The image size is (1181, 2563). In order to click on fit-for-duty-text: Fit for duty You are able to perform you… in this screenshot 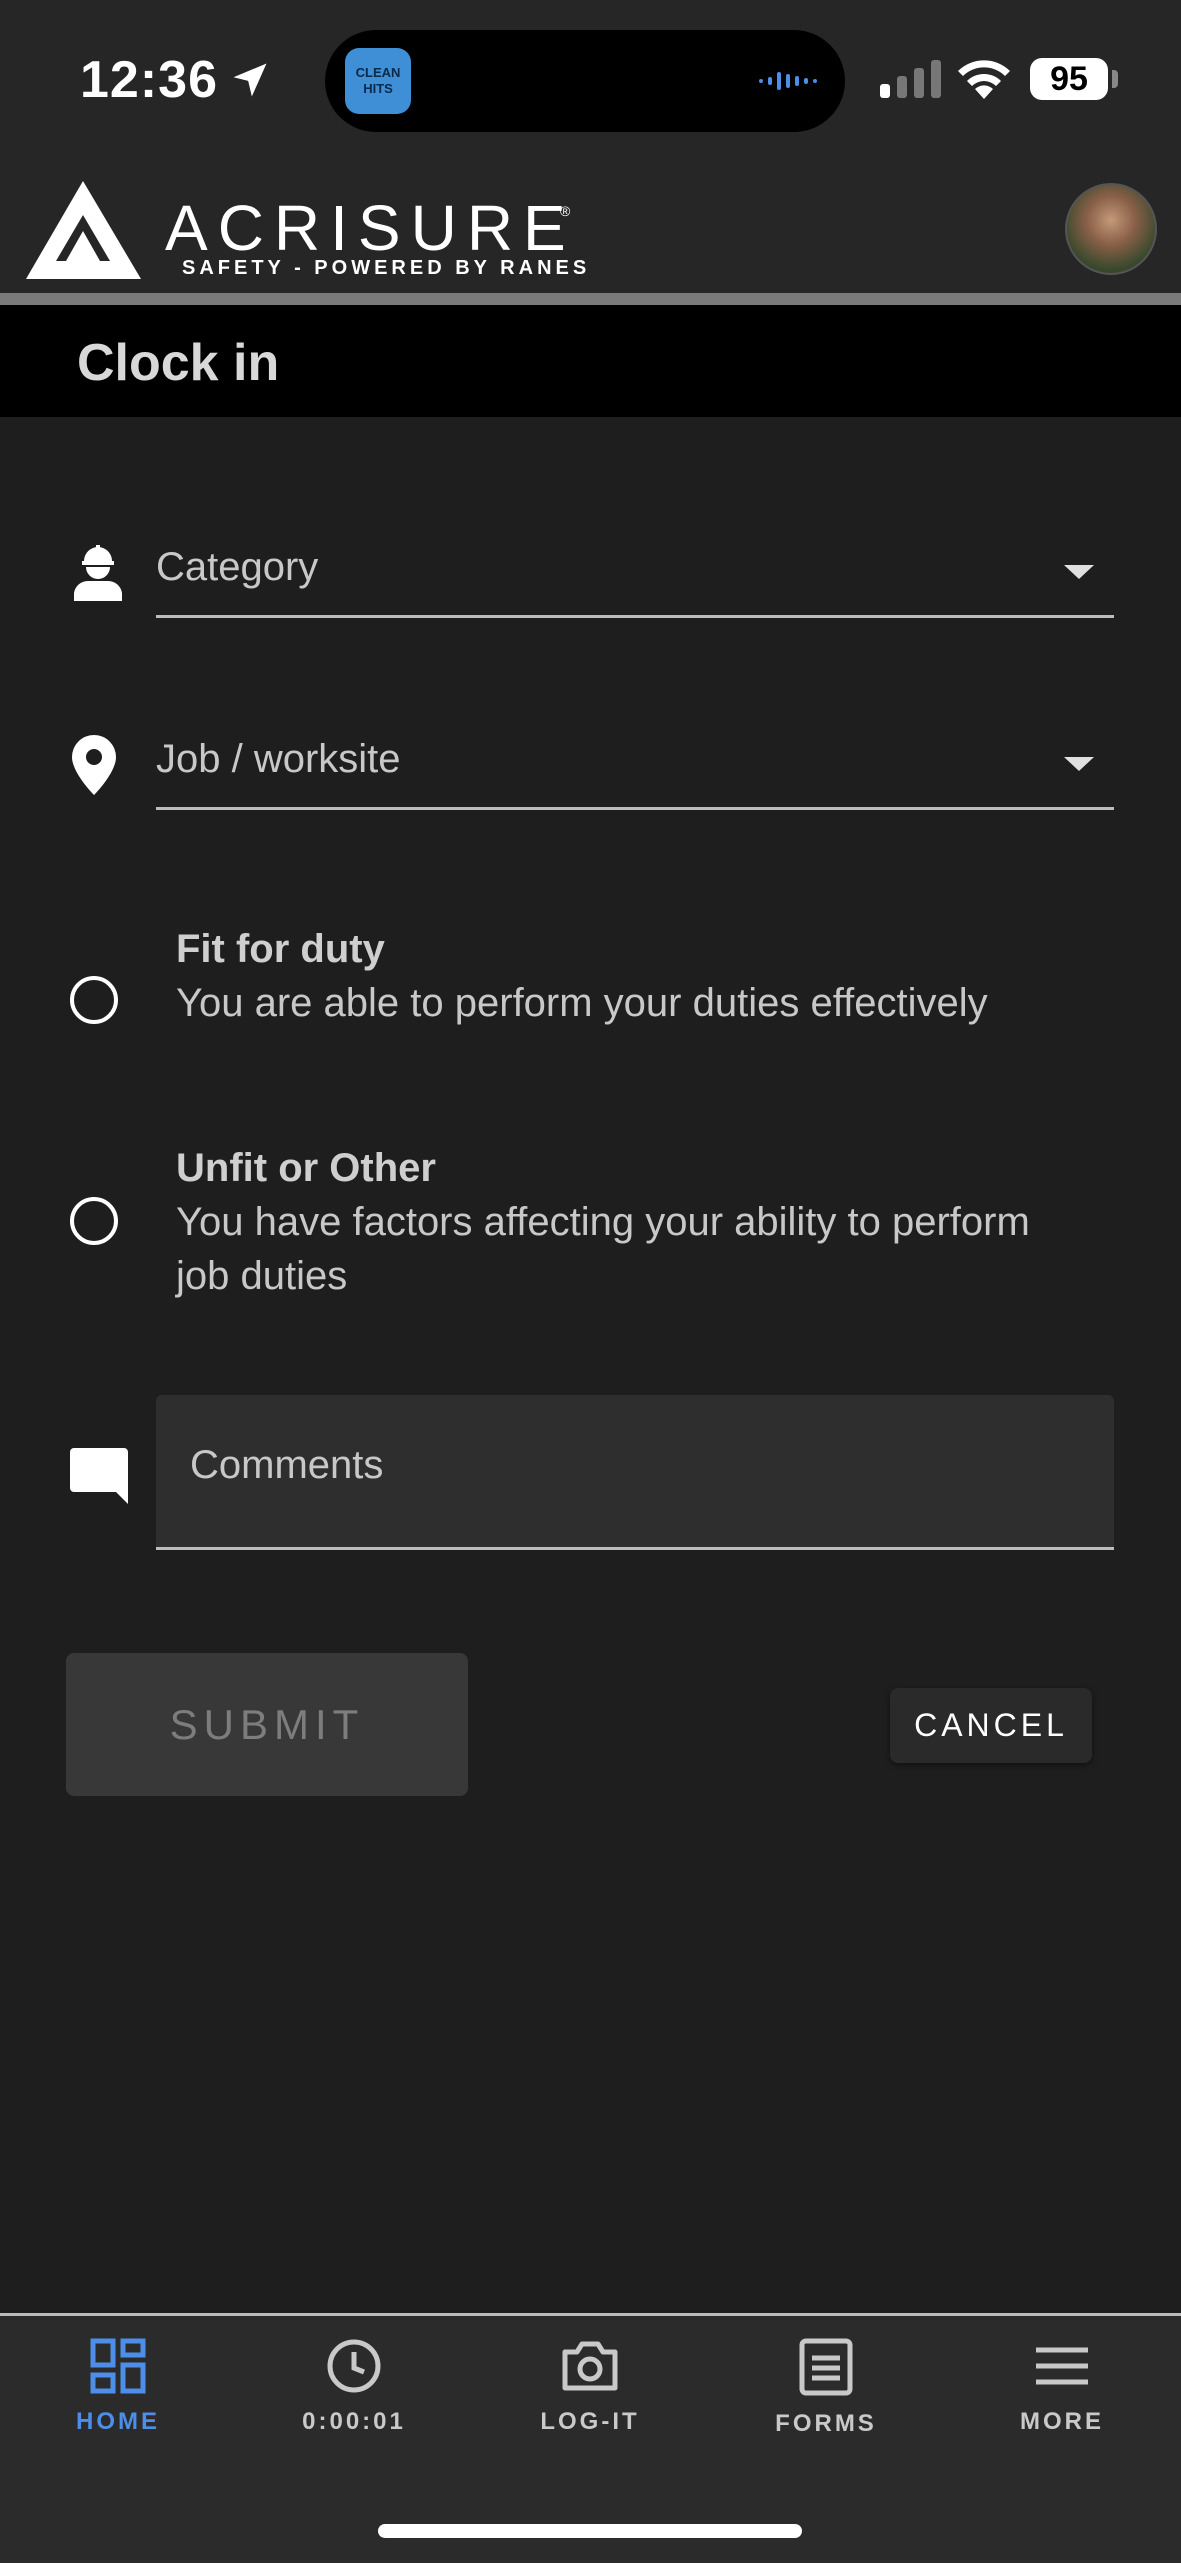, I will do `click(606, 976)`.